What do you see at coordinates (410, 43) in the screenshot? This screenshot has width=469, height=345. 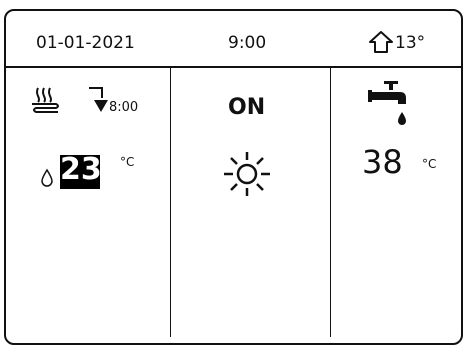 I see `outdoor-temp: 13°` at bounding box center [410, 43].